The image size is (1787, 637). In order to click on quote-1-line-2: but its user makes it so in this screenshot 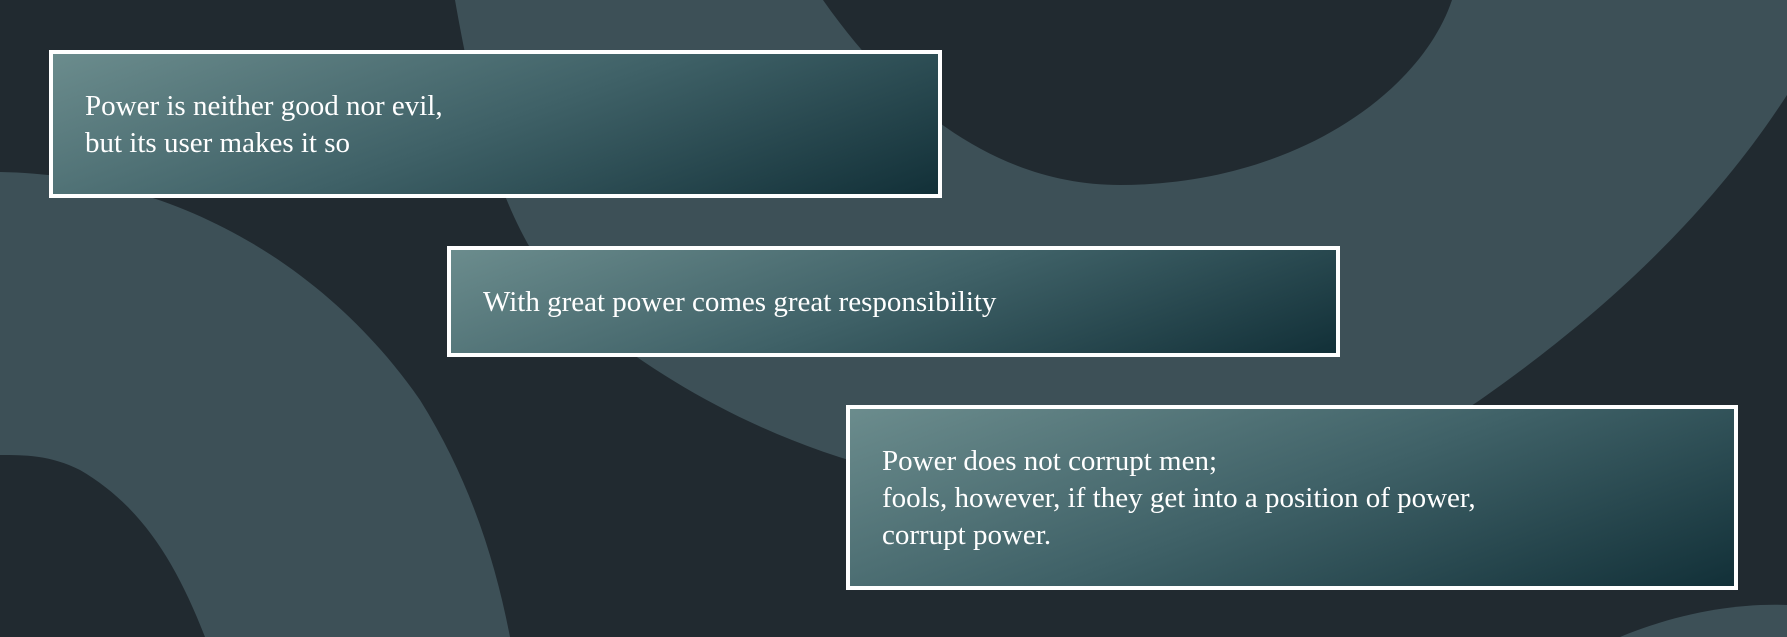, I will do `click(218, 143)`.